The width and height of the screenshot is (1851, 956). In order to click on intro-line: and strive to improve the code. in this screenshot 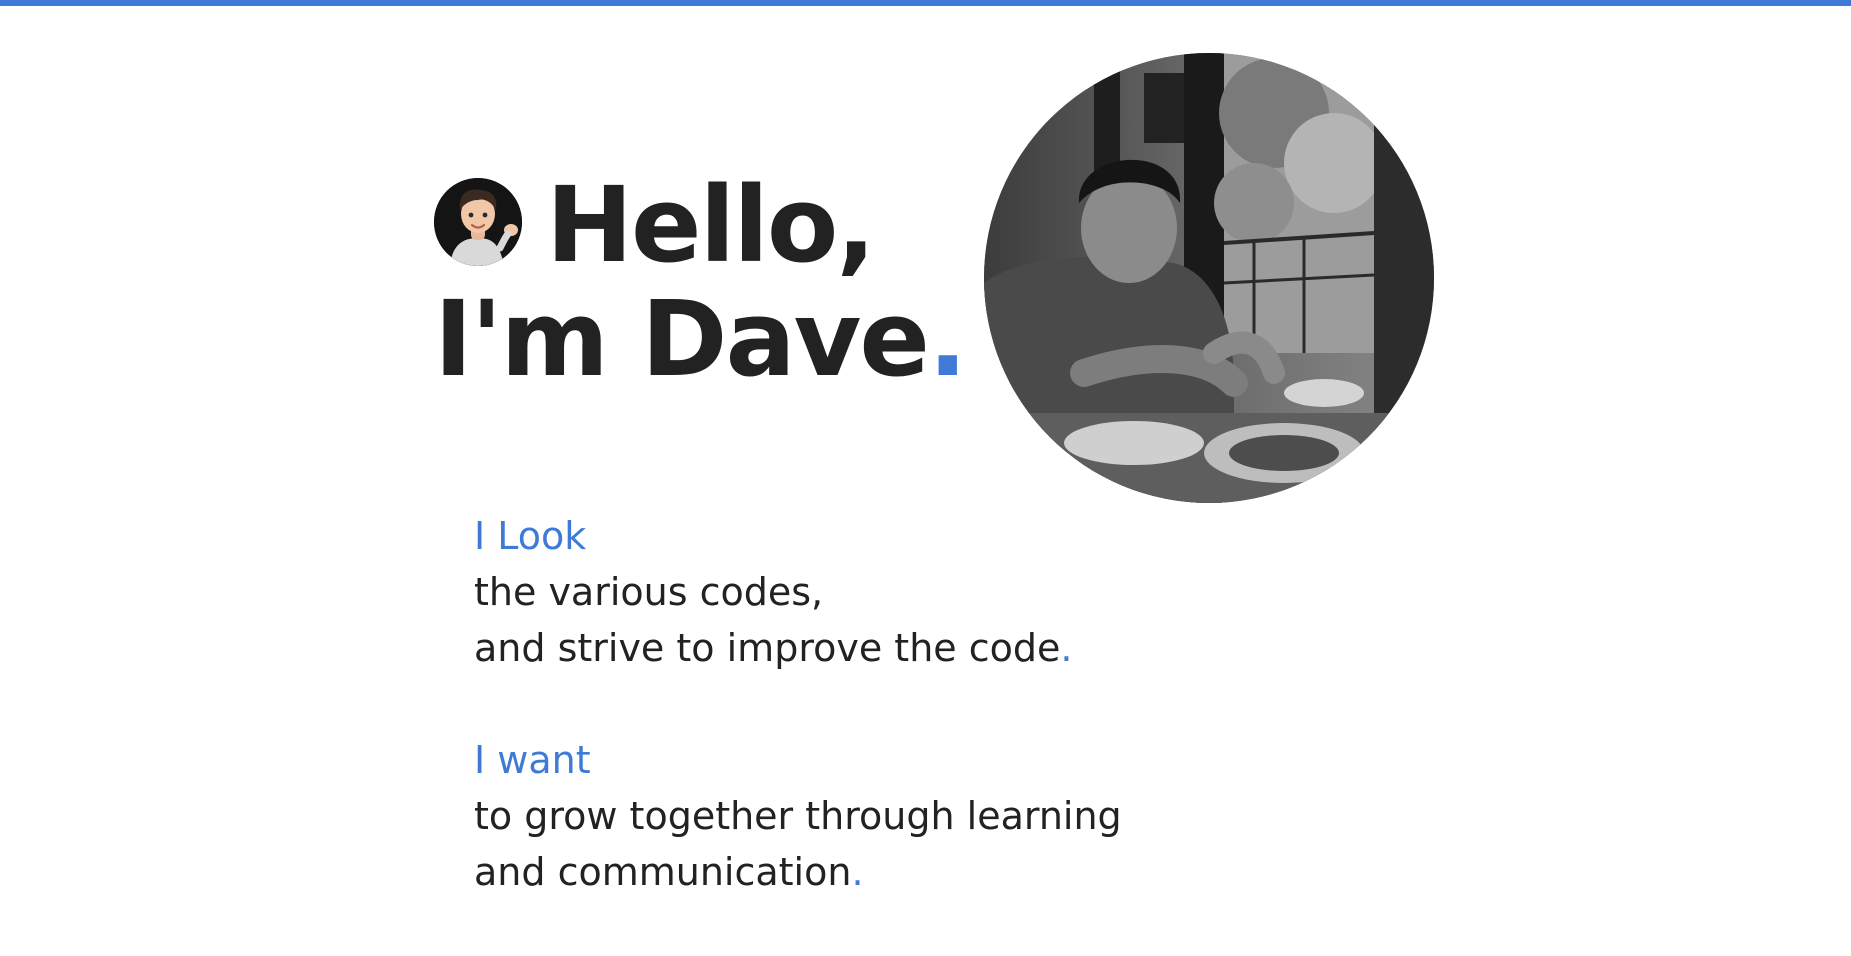, I will do `click(798, 648)`.